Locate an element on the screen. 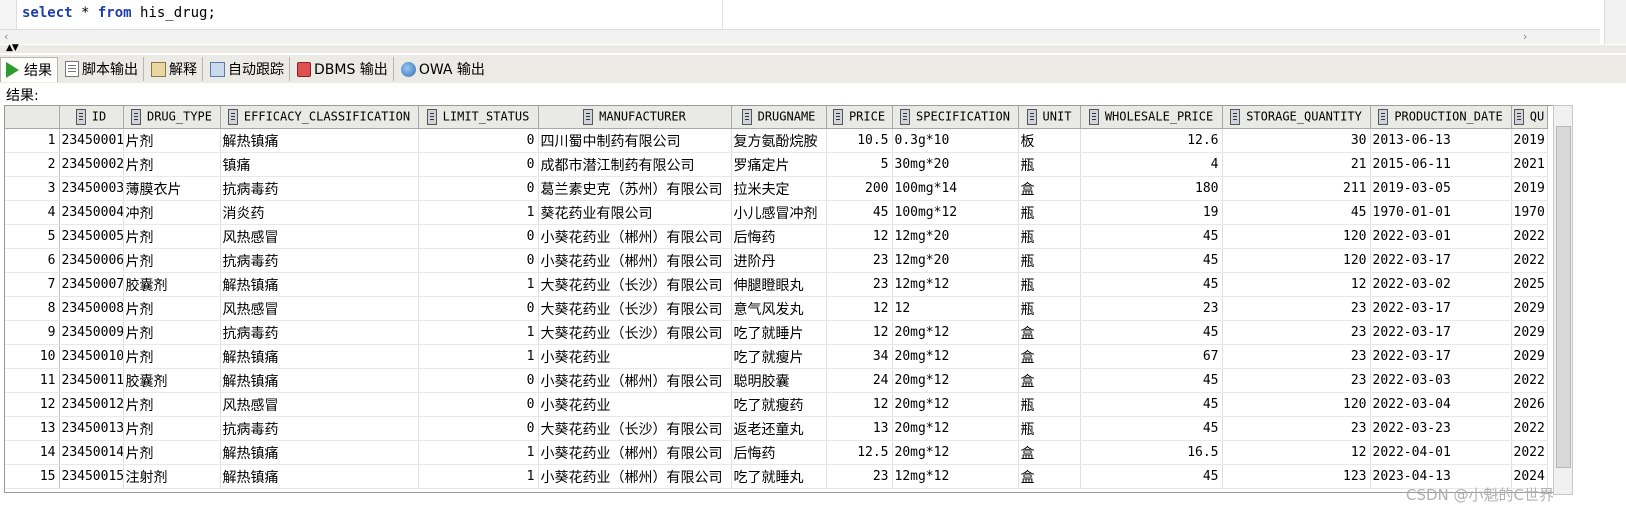 Image resolution: width=1626 pixels, height=511 pixels. table-cell: 2022-04-01 is located at coordinates (1441, 452).